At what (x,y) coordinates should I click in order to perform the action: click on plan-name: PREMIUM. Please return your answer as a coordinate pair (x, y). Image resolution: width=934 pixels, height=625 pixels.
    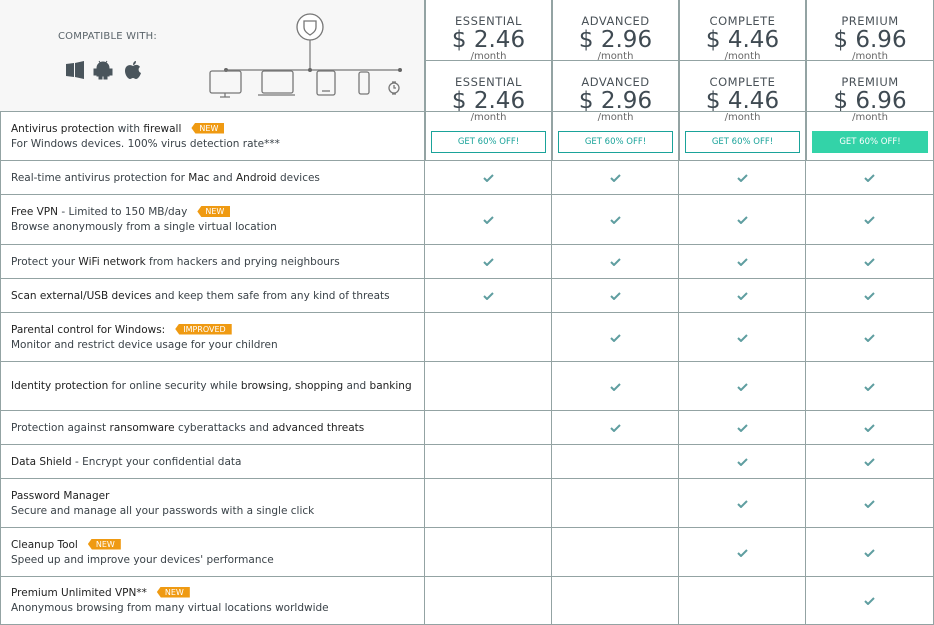
    Looking at the image, I should click on (870, 21).